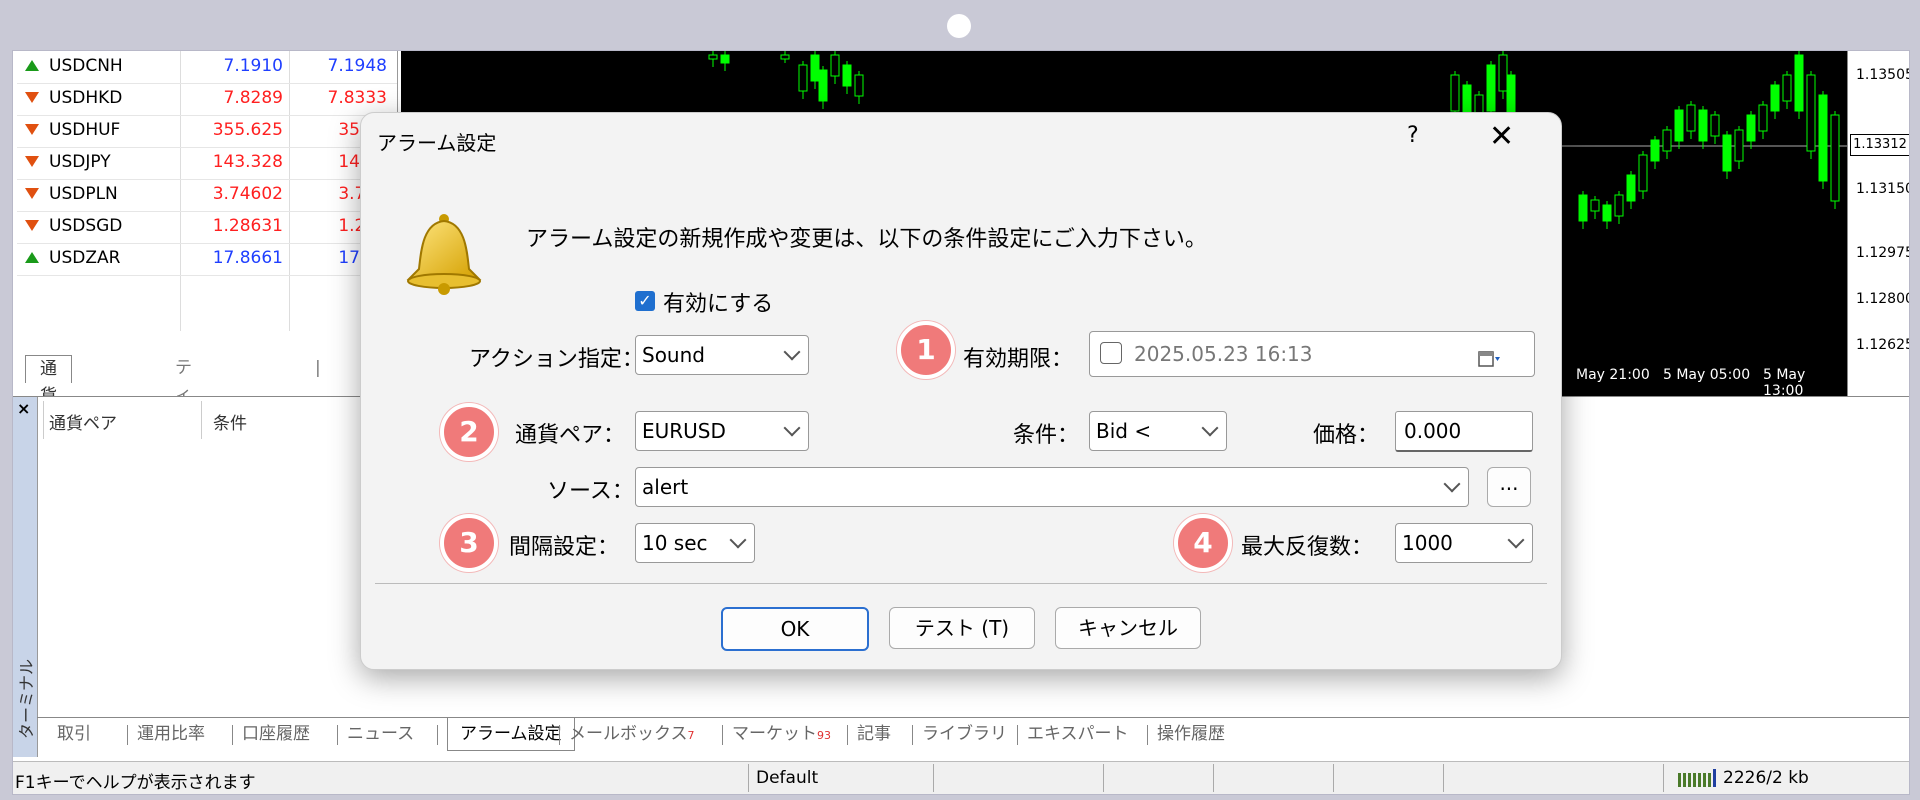 This screenshot has width=1920, height=800. Describe the element at coordinates (1464, 543) in the screenshot. I see `max-repeat-select: 1000` at that location.